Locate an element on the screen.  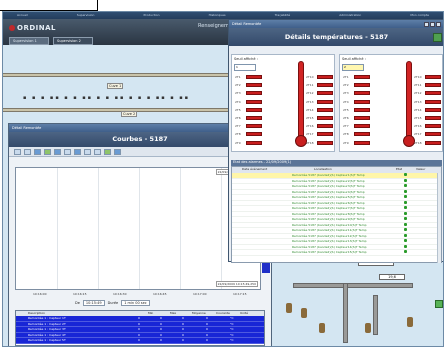
x-tick: 10:16:45 is located at coordinates (160, 294).